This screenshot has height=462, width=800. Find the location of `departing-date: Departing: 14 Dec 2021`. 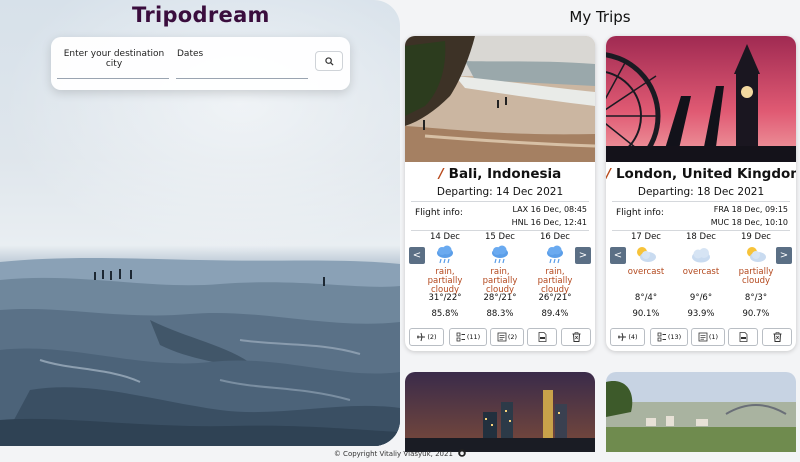

departing-date: Departing: 14 Dec 2021 is located at coordinates (500, 192).